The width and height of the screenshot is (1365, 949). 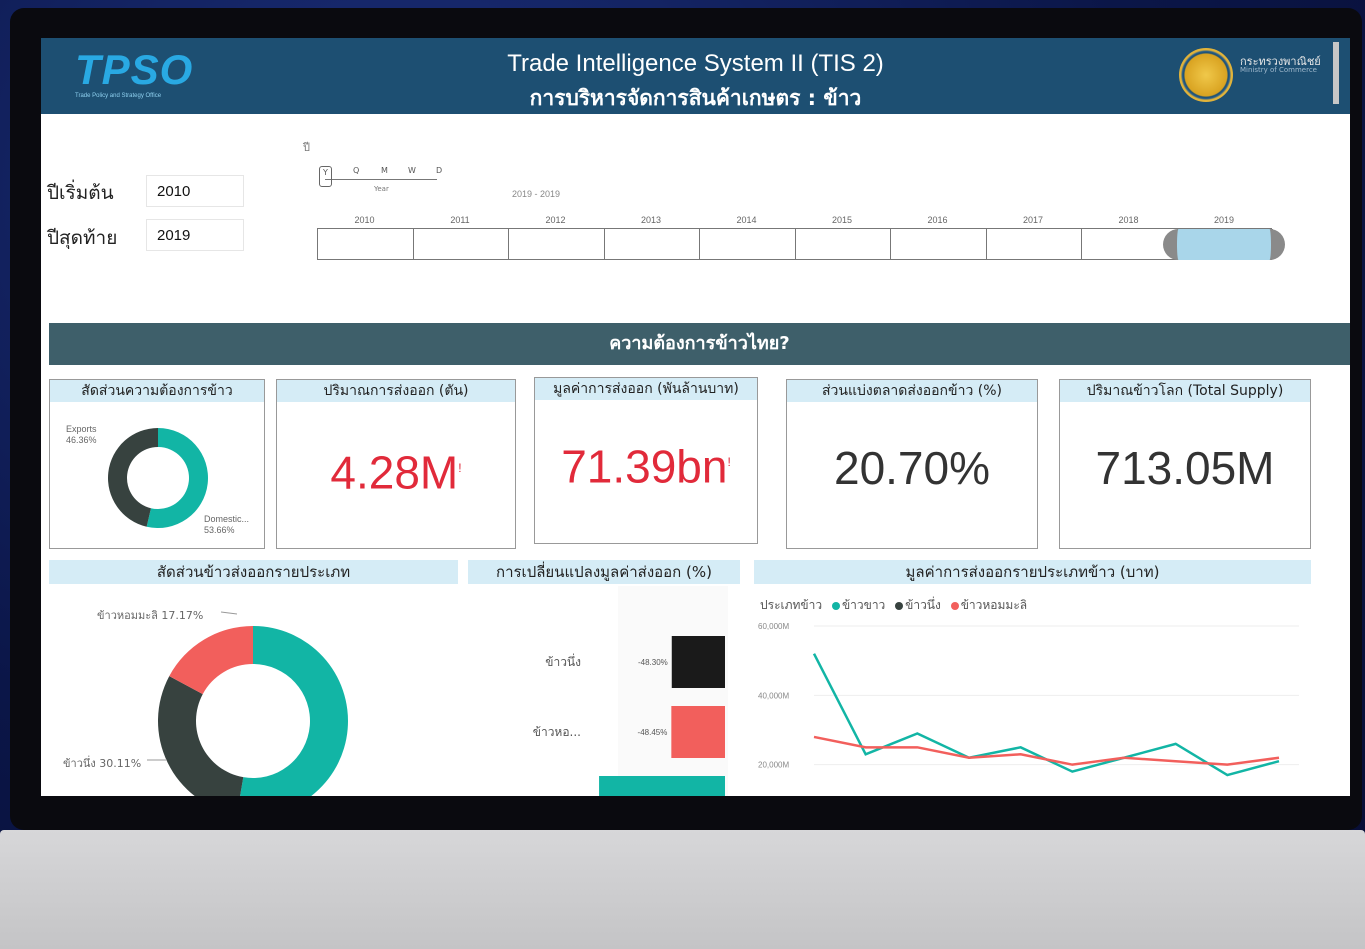 What do you see at coordinates (773, 626) in the screenshot?
I see `y-tick-label: 60,000M` at bounding box center [773, 626].